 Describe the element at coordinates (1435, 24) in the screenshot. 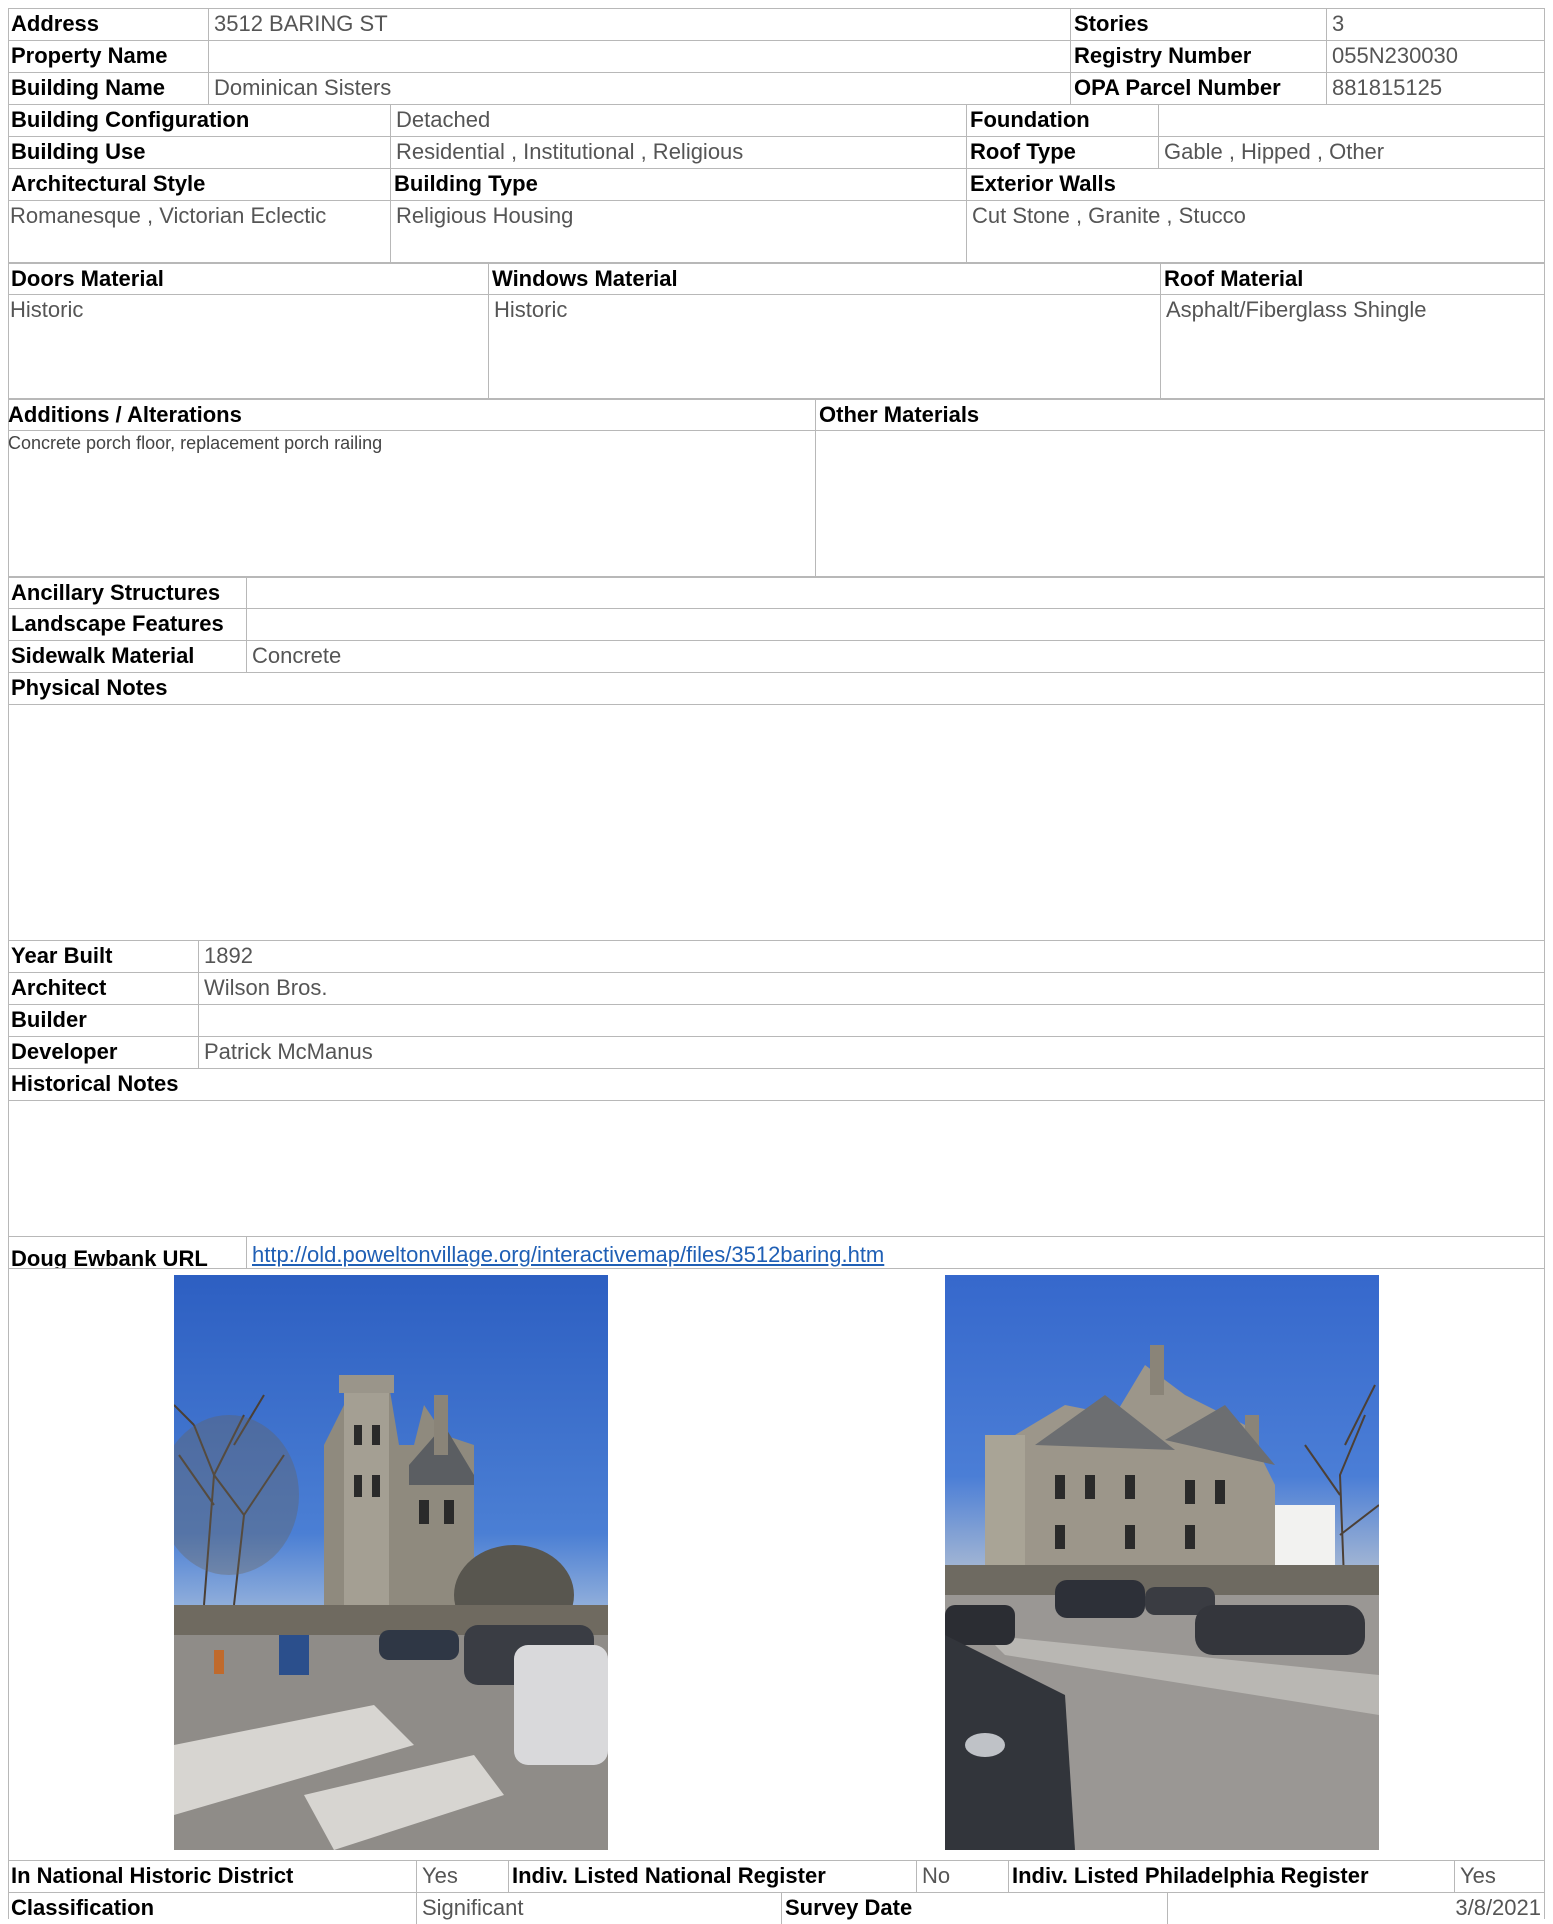

I see `stories-value: 3` at that location.